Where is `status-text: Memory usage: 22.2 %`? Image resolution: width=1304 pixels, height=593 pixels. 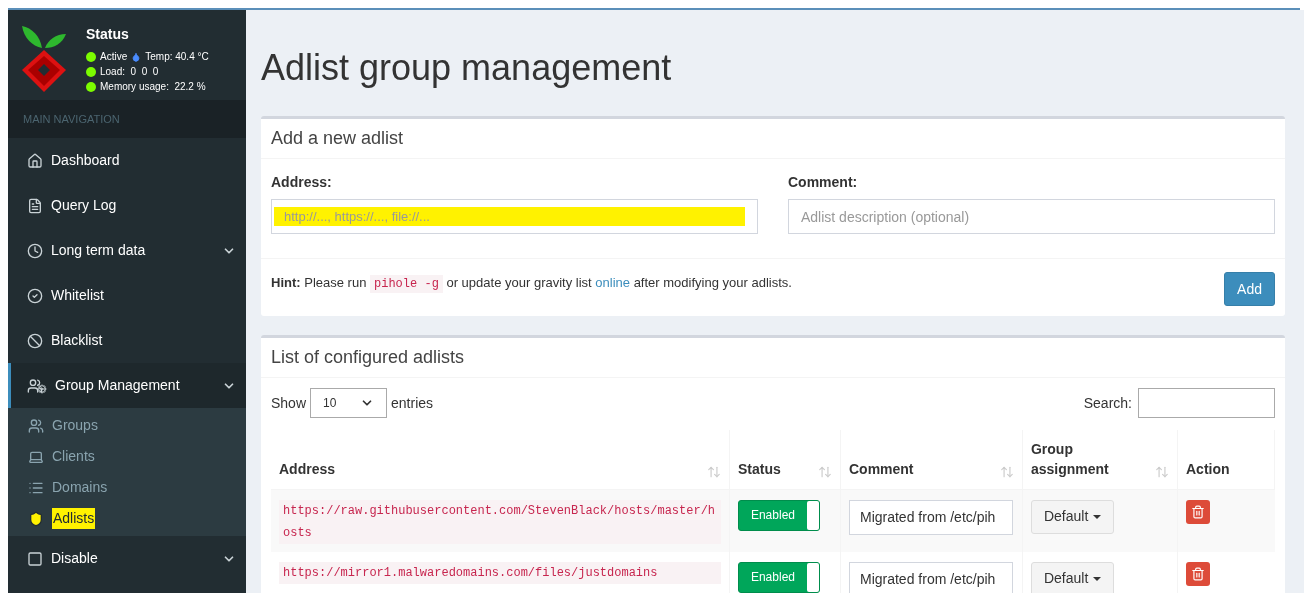
status-text: Memory usage: 22.2 % is located at coordinates (153, 87).